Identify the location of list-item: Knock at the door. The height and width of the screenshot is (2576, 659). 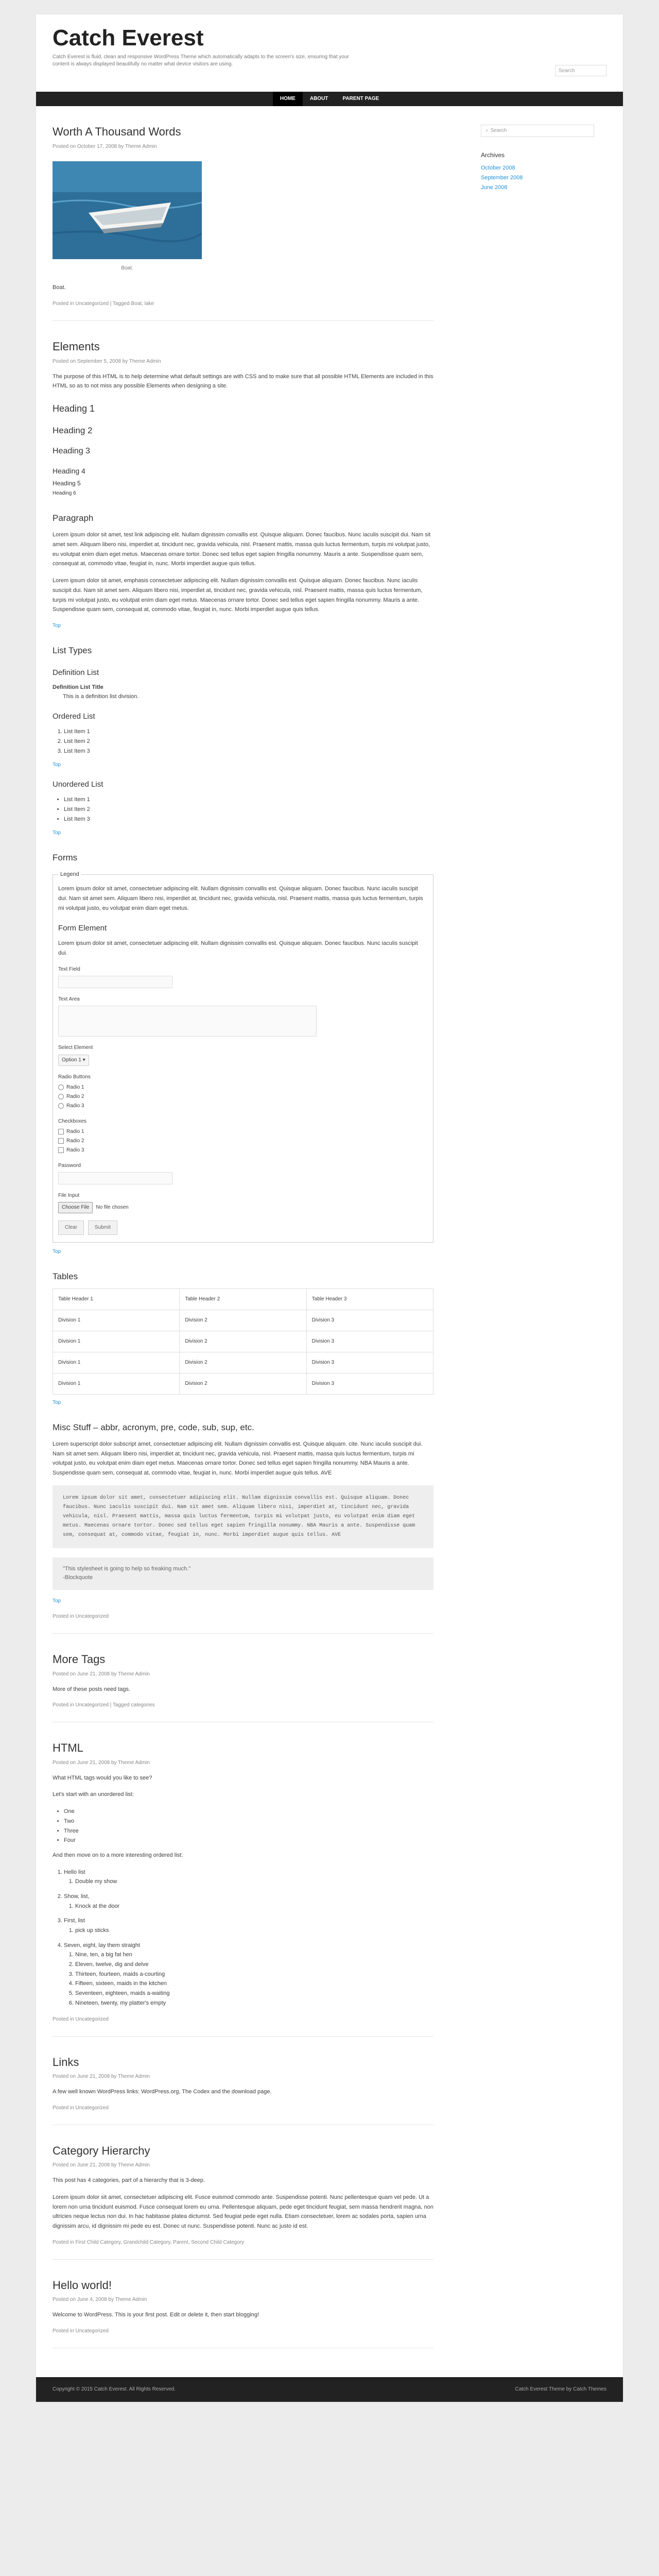
(254, 1906).